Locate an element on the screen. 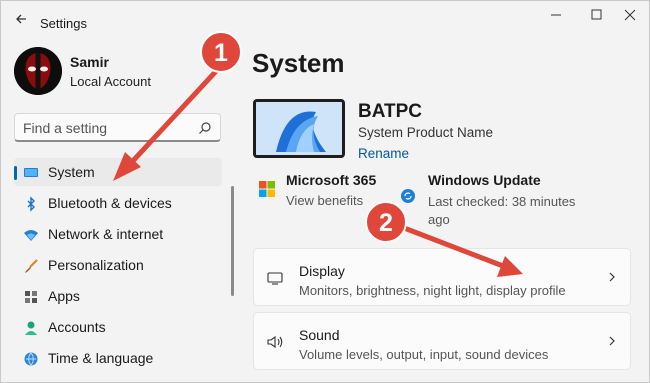 The width and height of the screenshot is (650, 383). card-title: Sound is located at coordinates (319, 335).